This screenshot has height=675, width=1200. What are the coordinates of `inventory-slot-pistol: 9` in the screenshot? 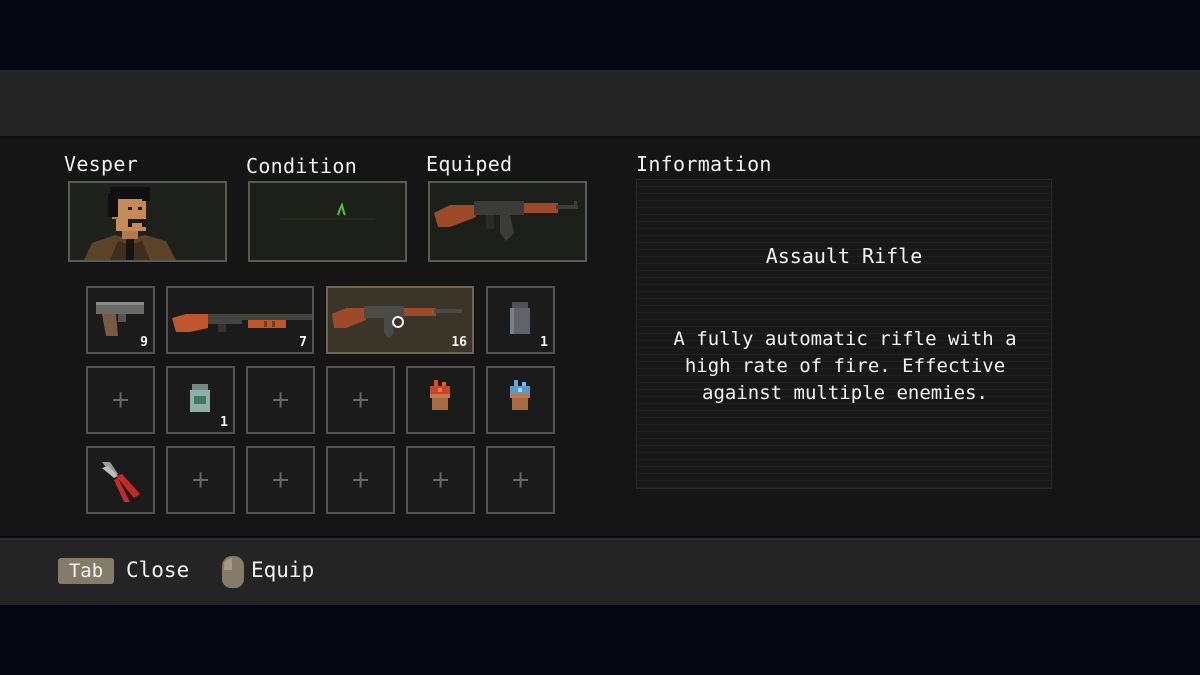 It's located at (120, 320).